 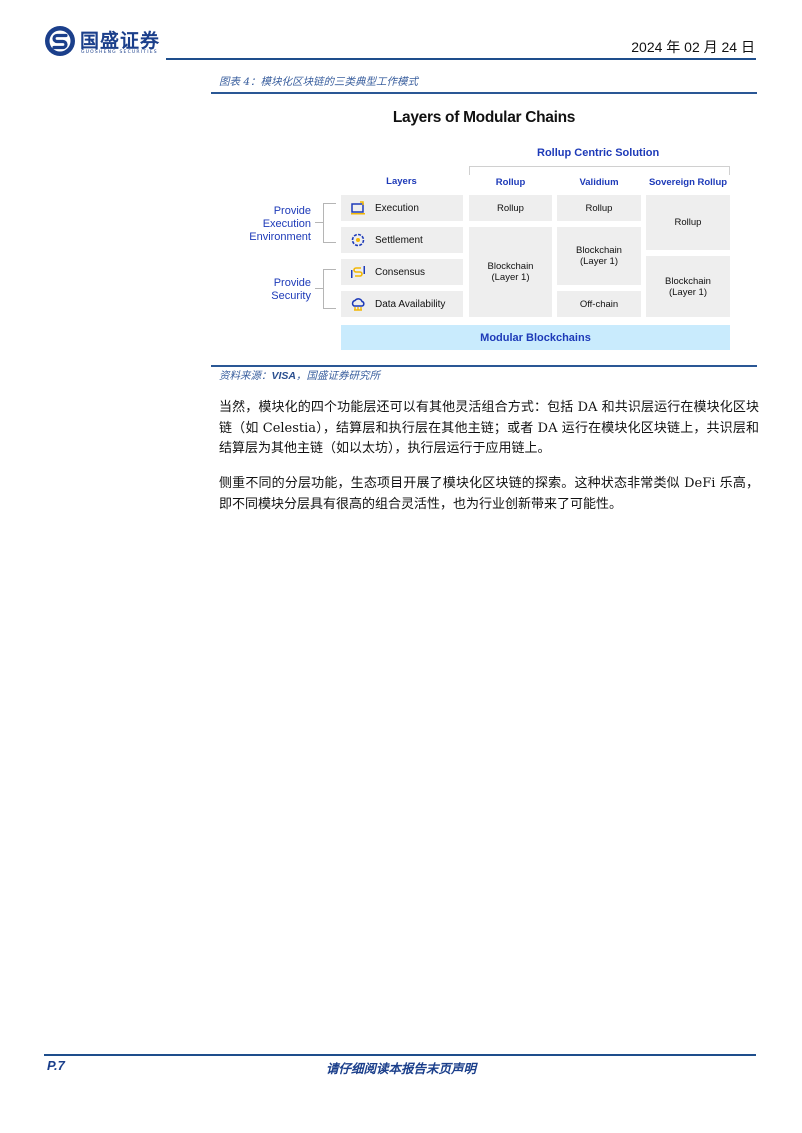 What do you see at coordinates (484, 93) in the screenshot?
I see `figure-top-rule` at bounding box center [484, 93].